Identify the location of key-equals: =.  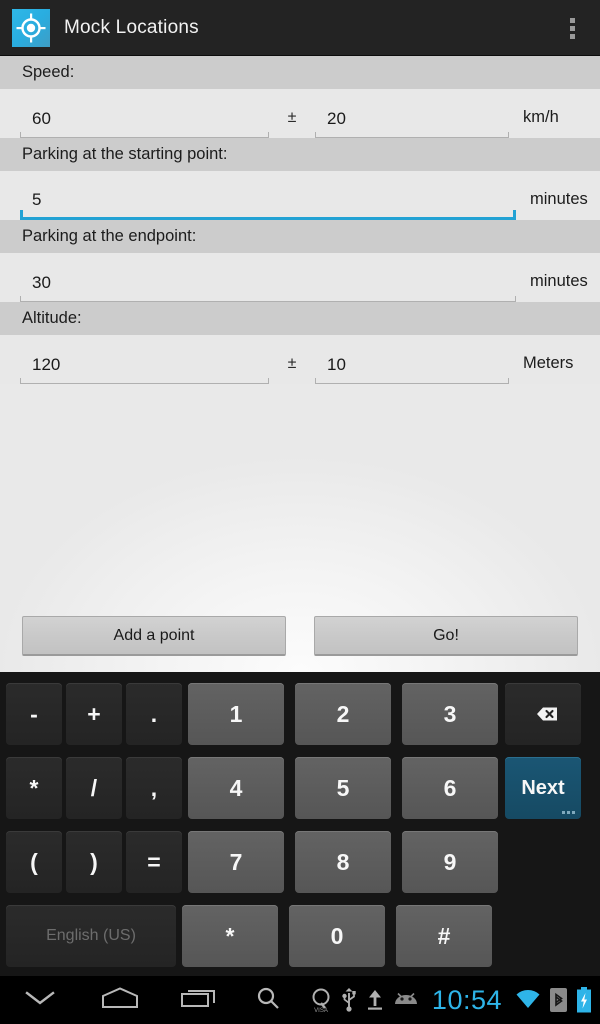
(154, 862).